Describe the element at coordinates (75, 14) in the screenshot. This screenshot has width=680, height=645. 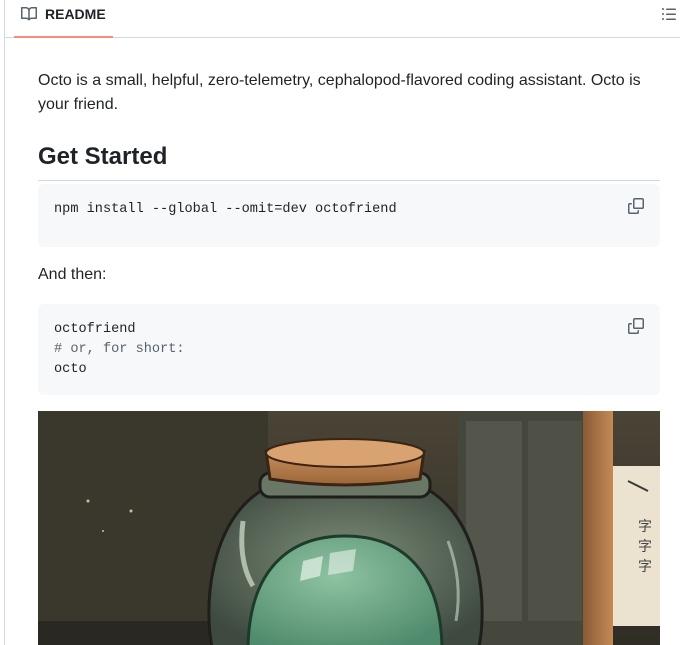
I see `readme-tab-label: README` at that location.